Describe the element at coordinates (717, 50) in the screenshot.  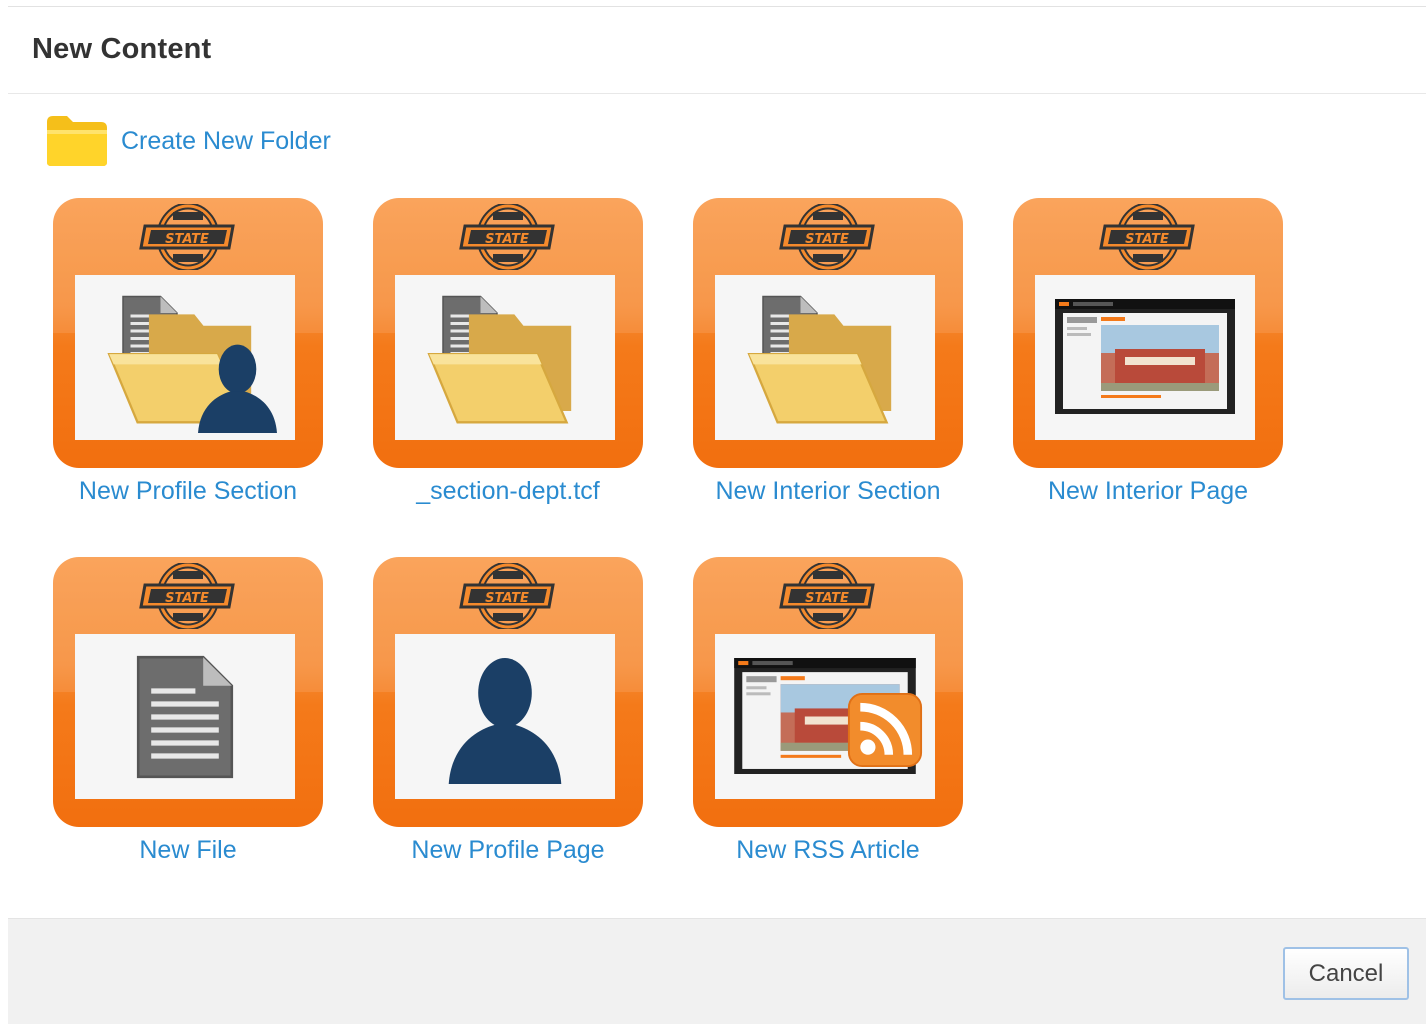
I see `dialog-header: New Content` at that location.